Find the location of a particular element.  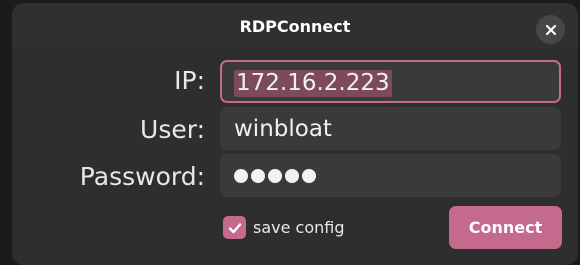

close-icon is located at coordinates (550, 29).